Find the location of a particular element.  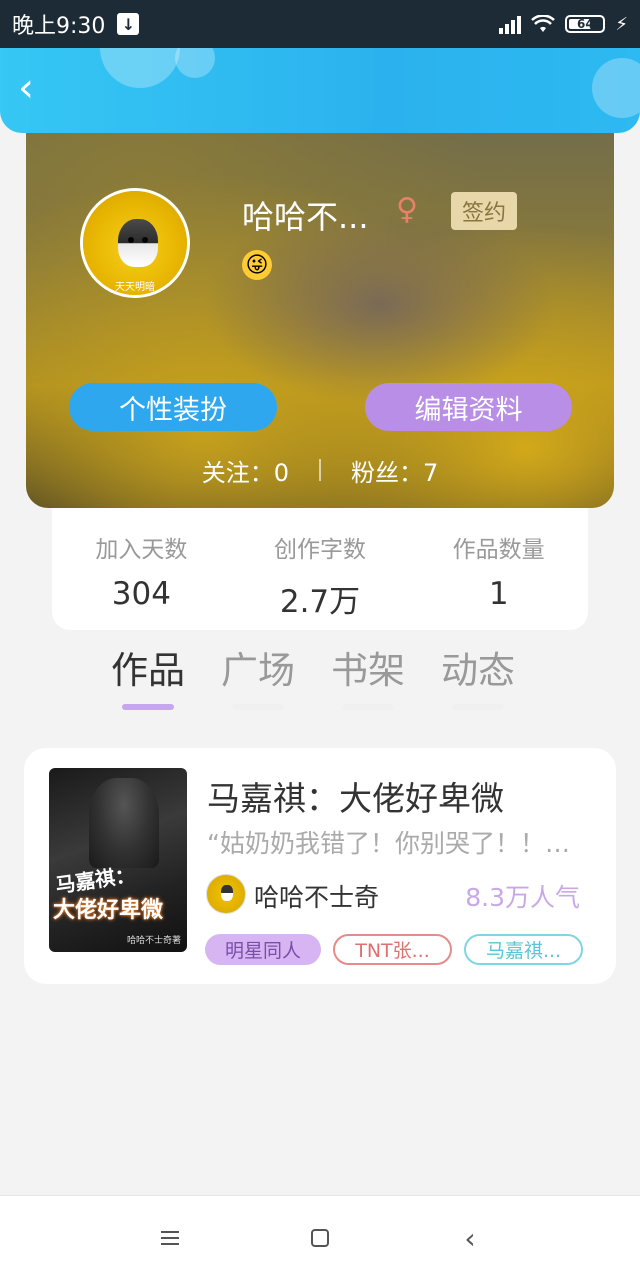

author-avatar is located at coordinates (226, 894).